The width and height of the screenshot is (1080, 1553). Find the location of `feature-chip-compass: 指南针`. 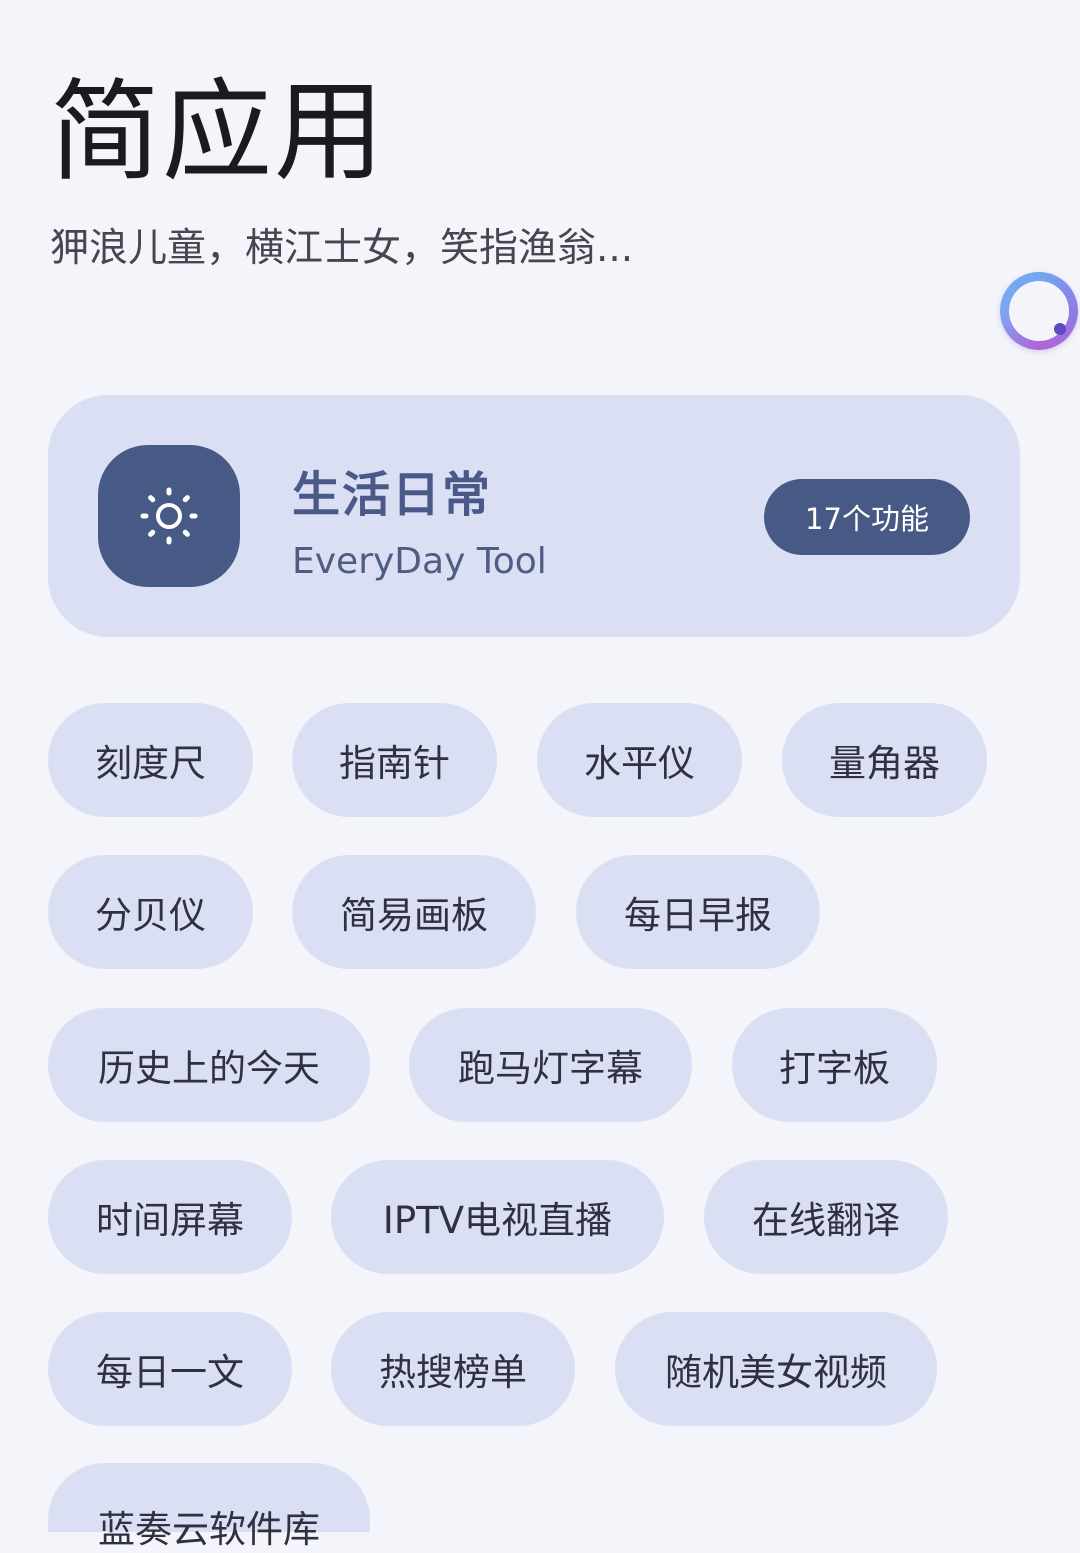

feature-chip-compass: 指南针 is located at coordinates (394, 760).